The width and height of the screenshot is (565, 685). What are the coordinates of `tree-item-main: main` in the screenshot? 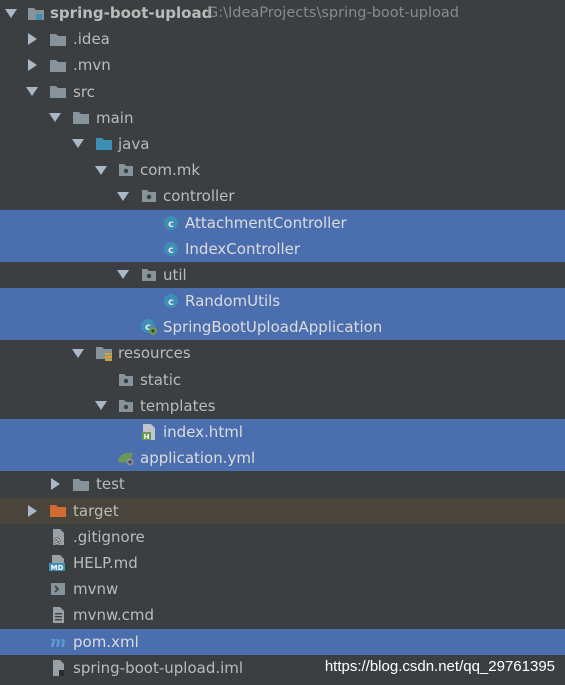 It's located at (282, 118).